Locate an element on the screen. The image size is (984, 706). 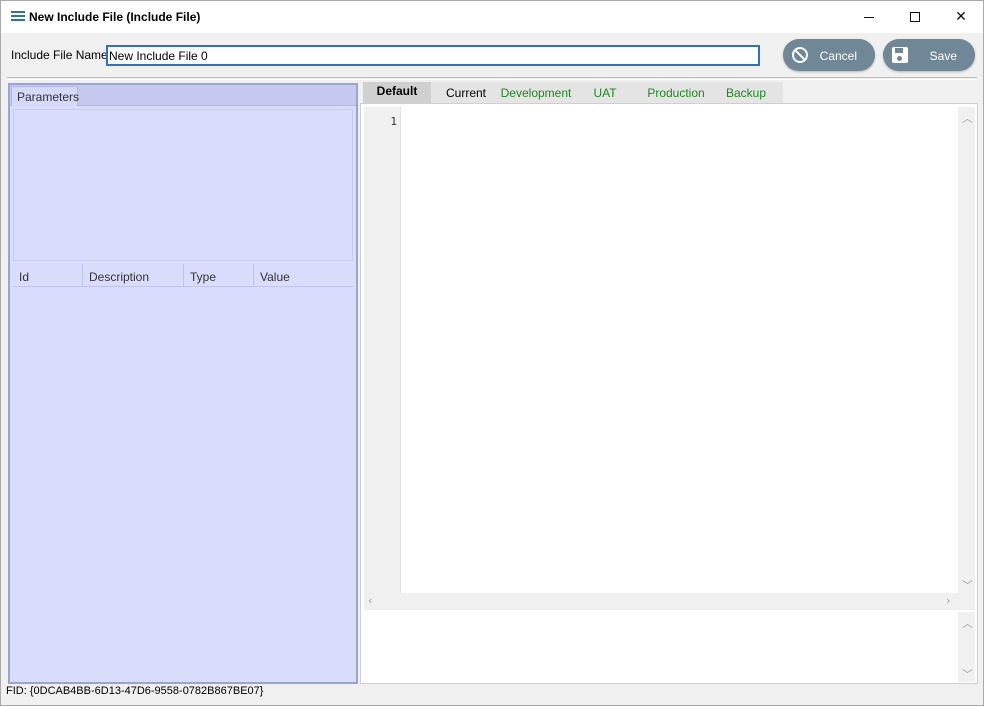
editor-horizontal-scrollbar: ‹ › is located at coordinates (661, 601).